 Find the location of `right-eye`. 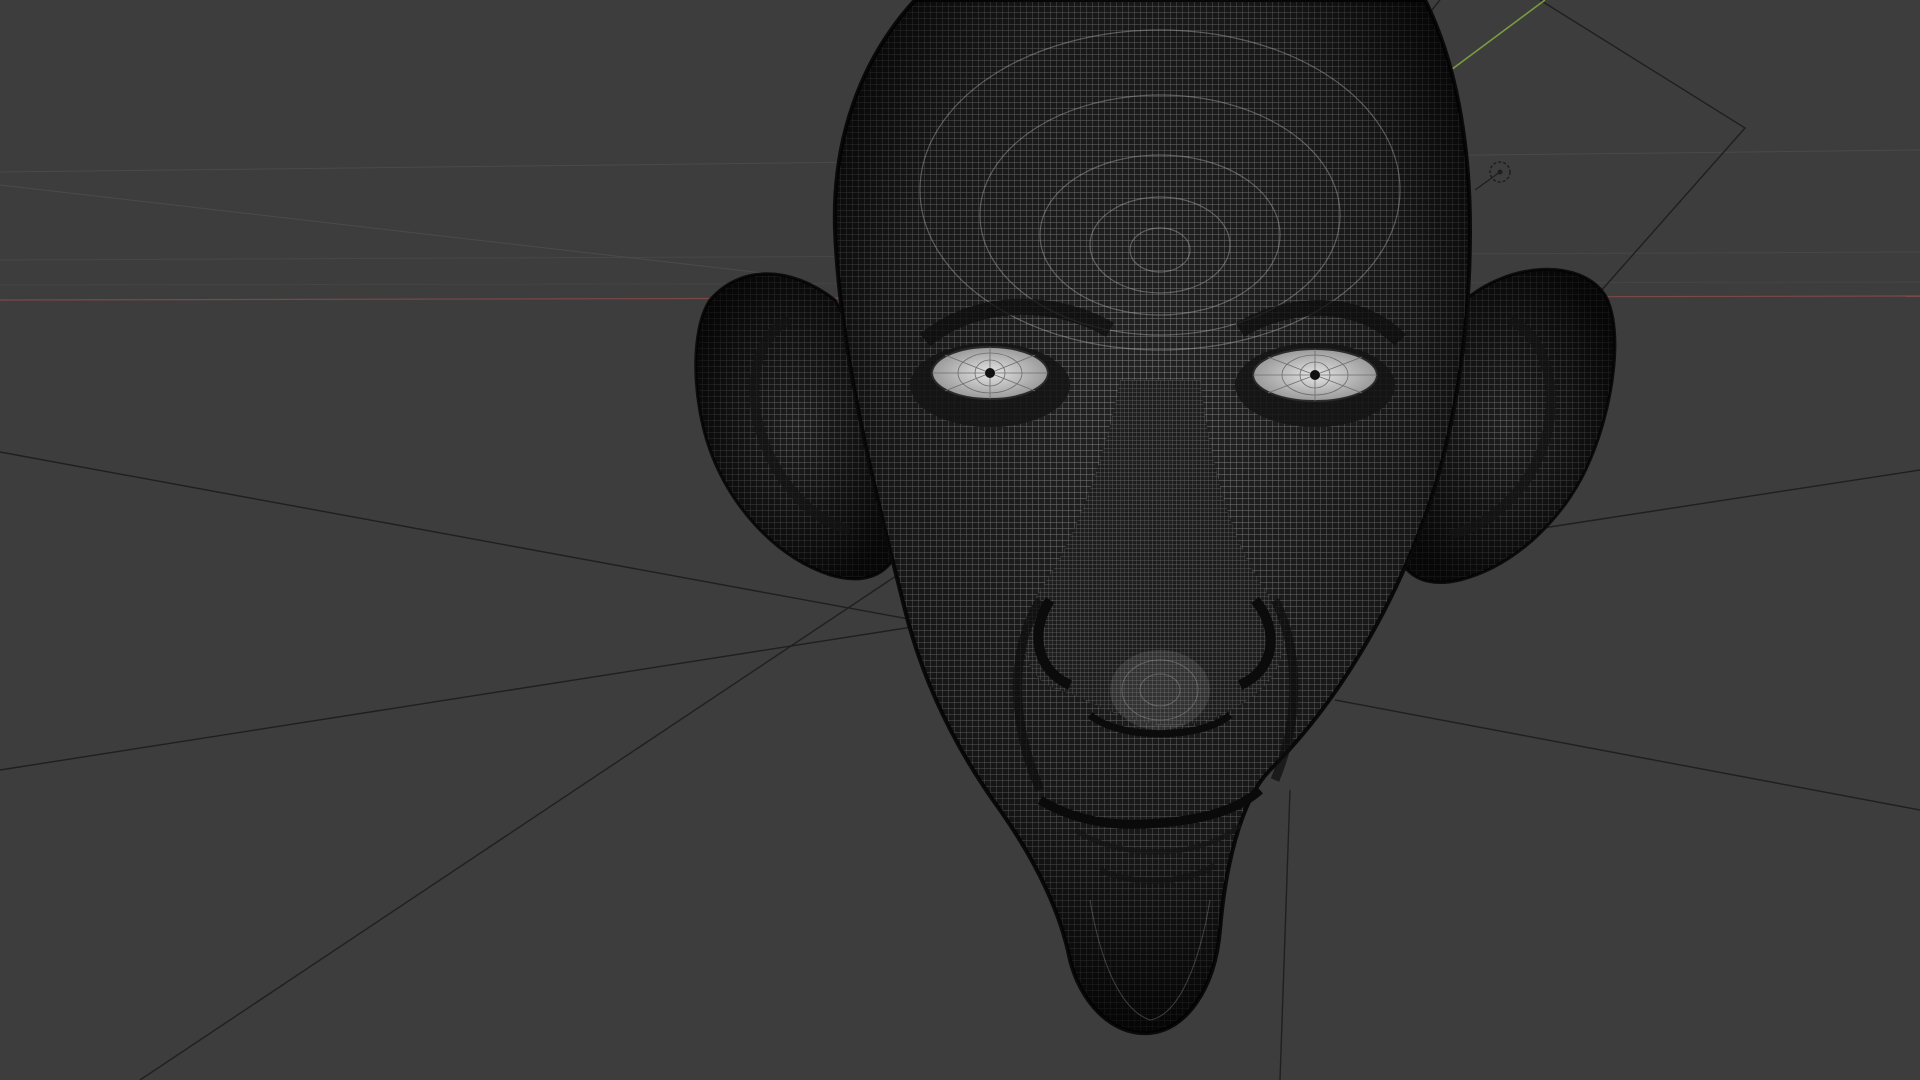

right-eye is located at coordinates (1315, 375).